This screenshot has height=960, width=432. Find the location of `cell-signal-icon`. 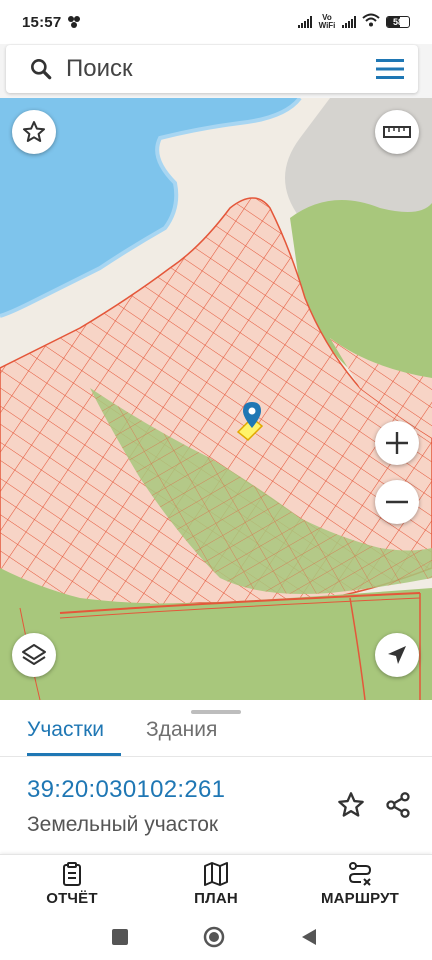

cell-signal-icon is located at coordinates (305, 22).